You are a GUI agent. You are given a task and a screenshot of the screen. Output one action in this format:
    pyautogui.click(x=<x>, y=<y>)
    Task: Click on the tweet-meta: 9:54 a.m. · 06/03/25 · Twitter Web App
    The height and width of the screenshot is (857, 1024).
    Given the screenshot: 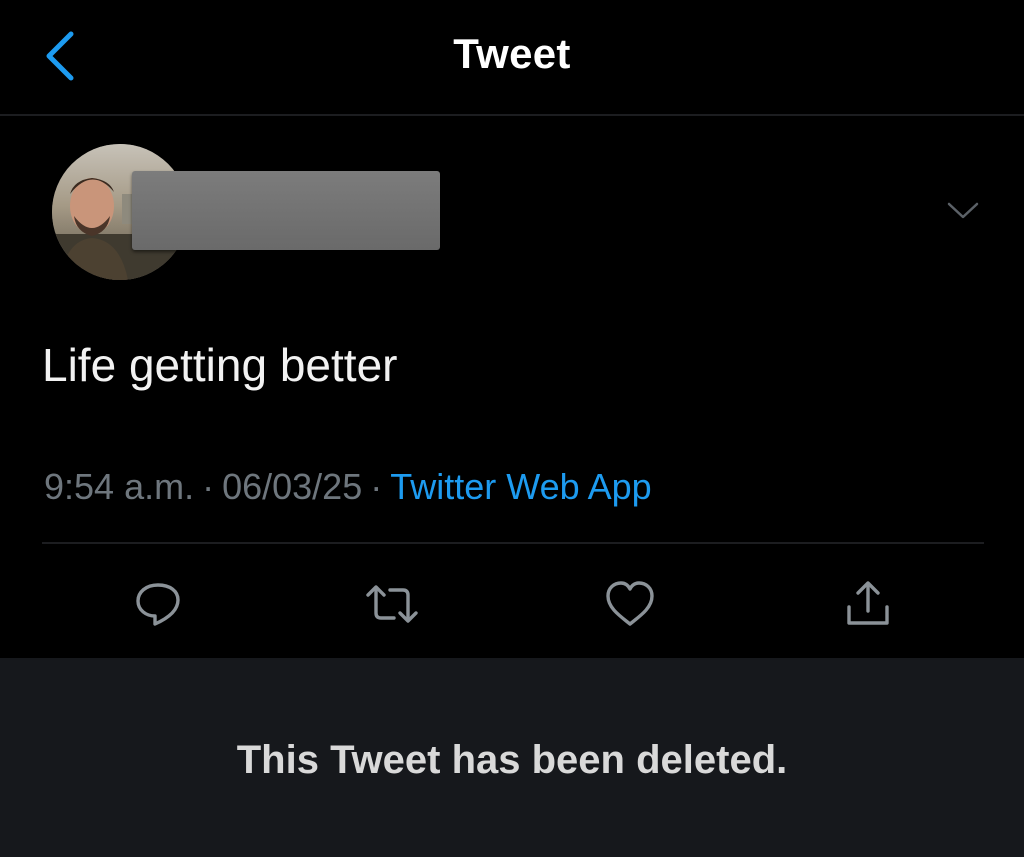 What is the action you would take?
    pyautogui.click(x=348, y=487)
    